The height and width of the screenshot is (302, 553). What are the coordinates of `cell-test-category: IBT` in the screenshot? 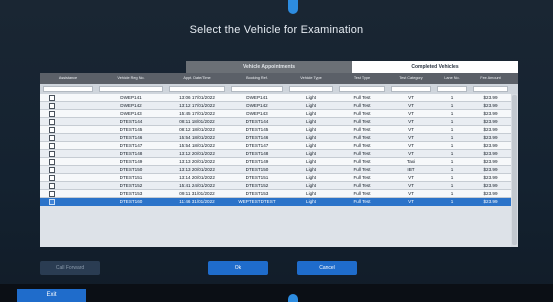 It's located at (411, 169).